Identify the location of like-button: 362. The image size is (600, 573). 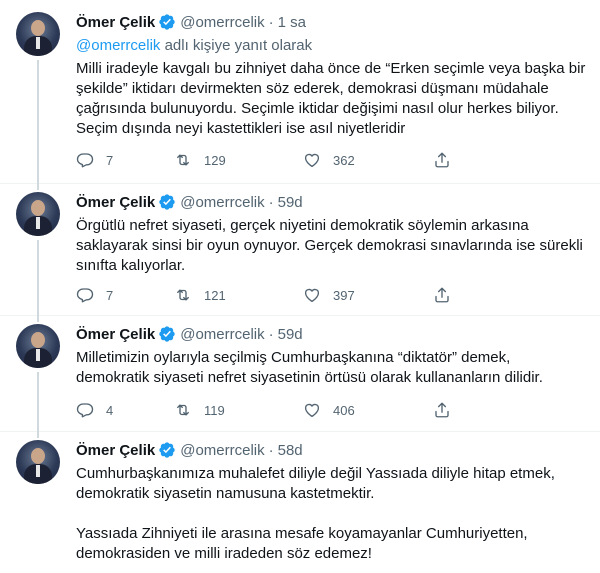
(368, 160).